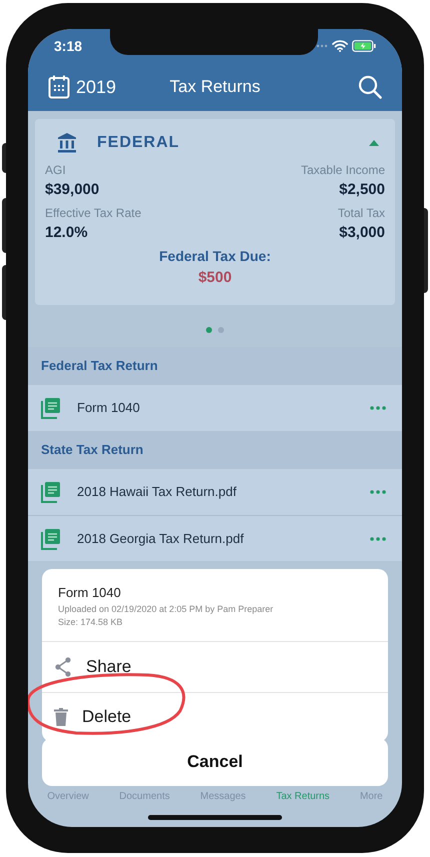  What do you see at coordinates (166, 609) in the screenshot?
I see `file-detail: Uploaded on 02/19/2020 at 2:05 PM by Pam Preparer` at bounding box center [166, 609].